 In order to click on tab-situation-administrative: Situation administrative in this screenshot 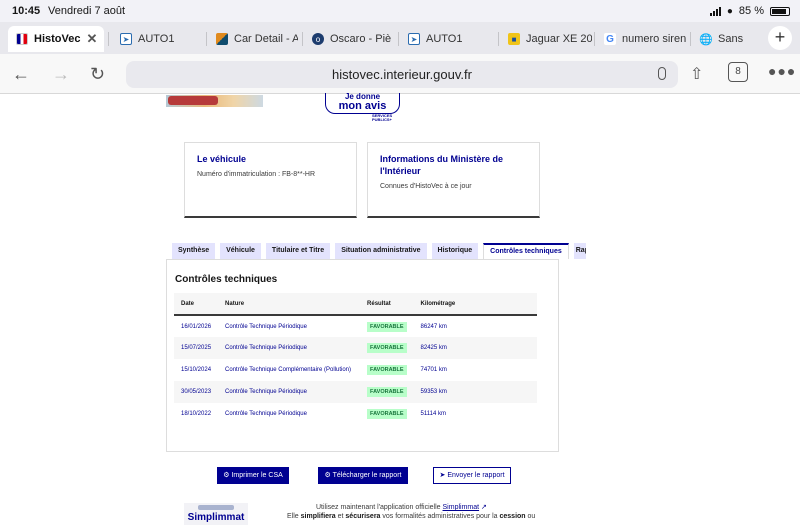, I will do `click(381, 251)`.